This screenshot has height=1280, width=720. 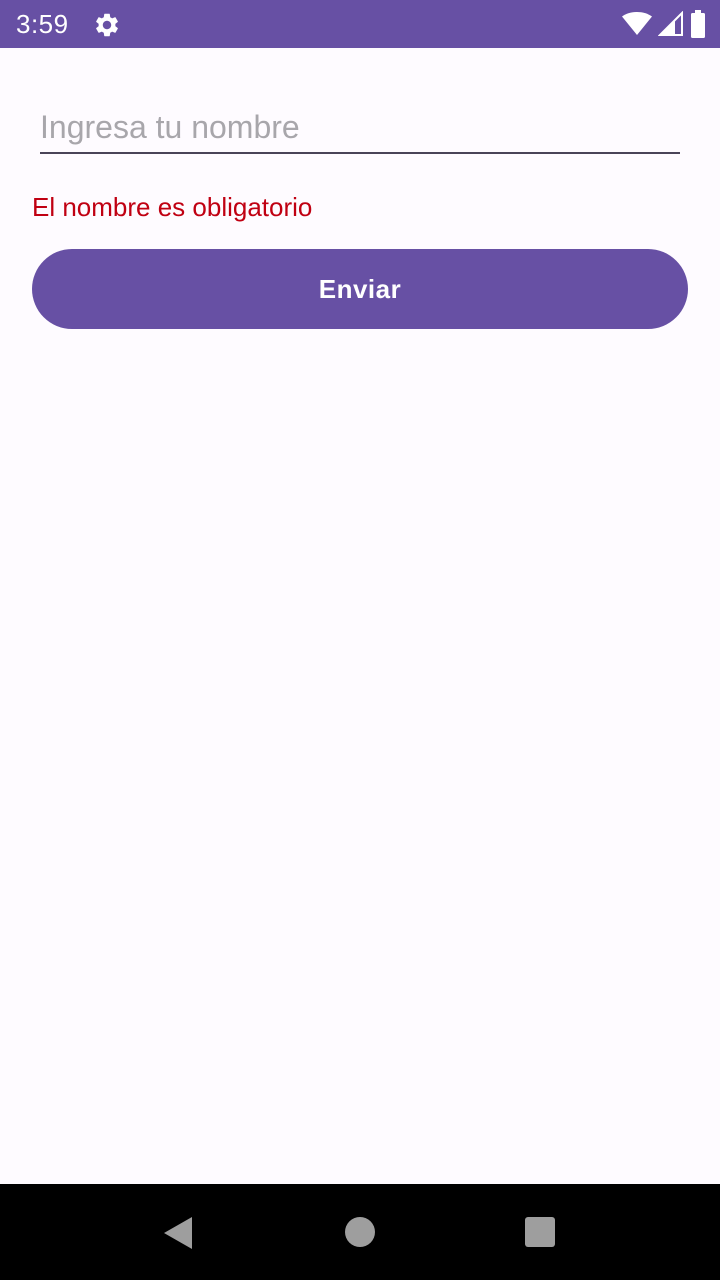 I want to click on cellular-signal-icon, so click(x=670, y=23).